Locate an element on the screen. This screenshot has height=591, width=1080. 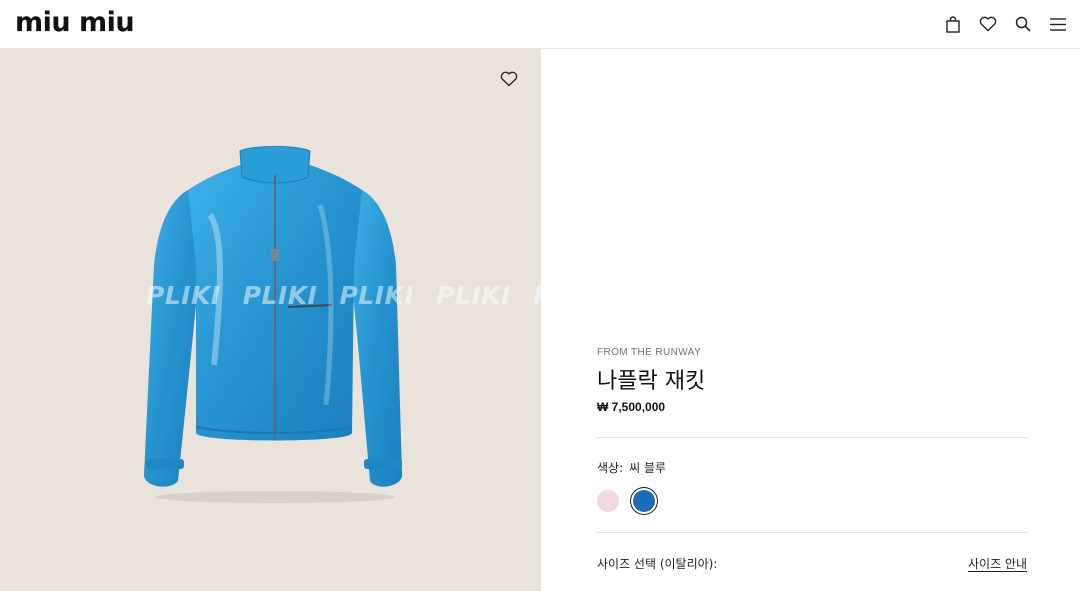
swatch-pink is located at coordinates (608, 501).